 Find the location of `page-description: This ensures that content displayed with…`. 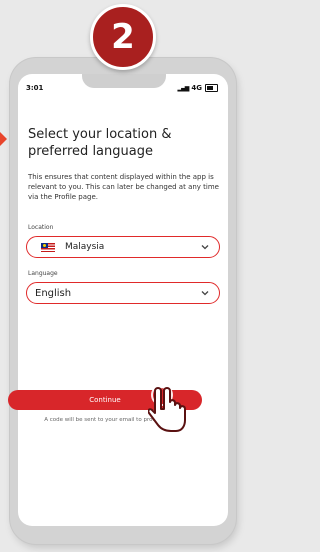

page-description: This ensures that content displayed with… is located at coordinates (123, 187).